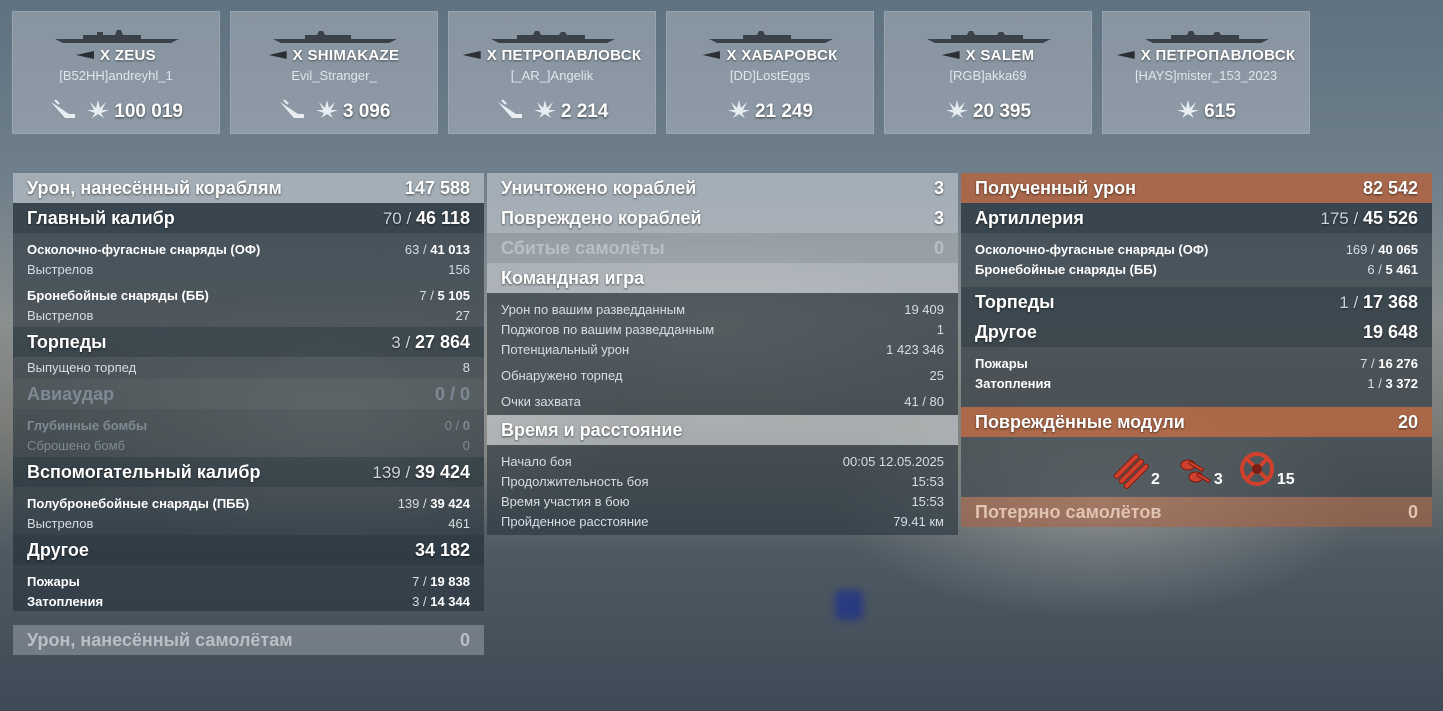 The height and width of the screenshot is (711, 1443). What do you see at coordinates (334, 75) in the screenshot?
I see `player-name: Evil_Stranger_` at bounding box center [334, 75].